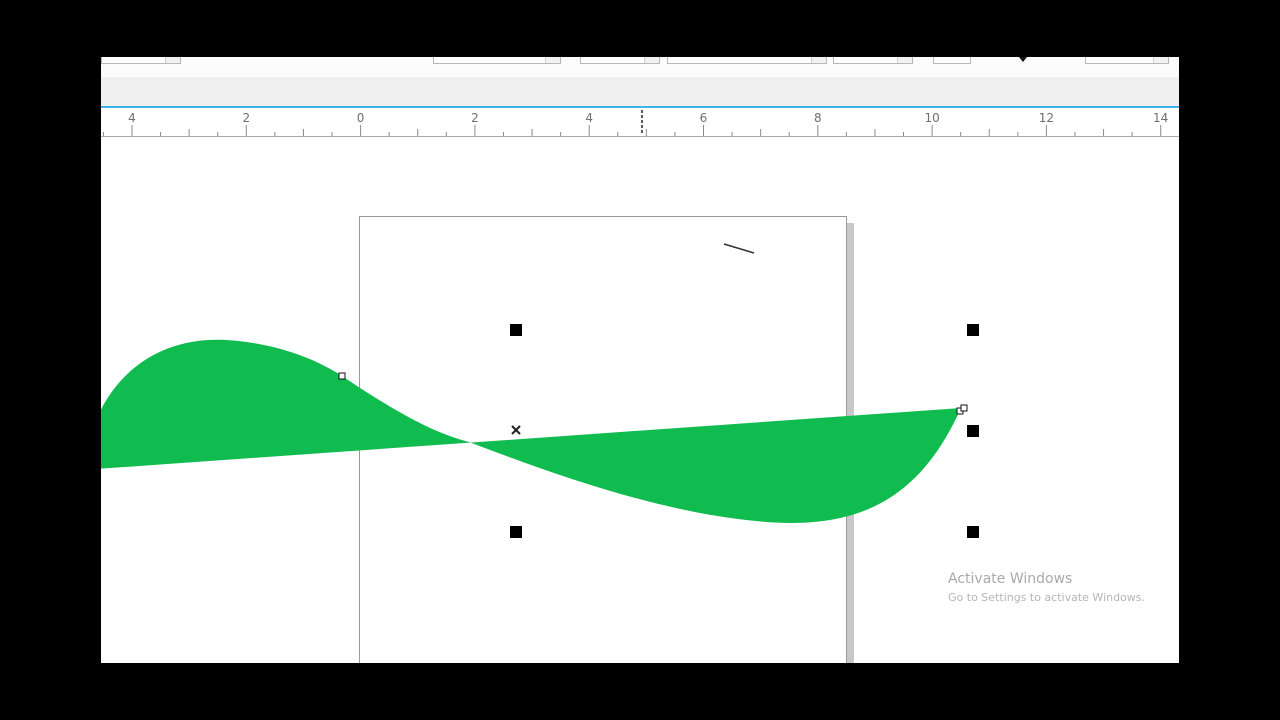 Image resolution: width=1280 pixels, height=720 pixels. What do you see at coordinates (640, 91) in the screenshot?
I see `toolbar-gap` at bounding box center [640, 91].